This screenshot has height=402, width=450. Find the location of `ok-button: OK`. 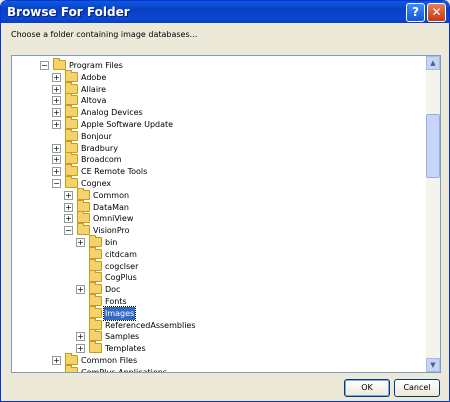

ok-button: OK is located at coordinates (367, 388).